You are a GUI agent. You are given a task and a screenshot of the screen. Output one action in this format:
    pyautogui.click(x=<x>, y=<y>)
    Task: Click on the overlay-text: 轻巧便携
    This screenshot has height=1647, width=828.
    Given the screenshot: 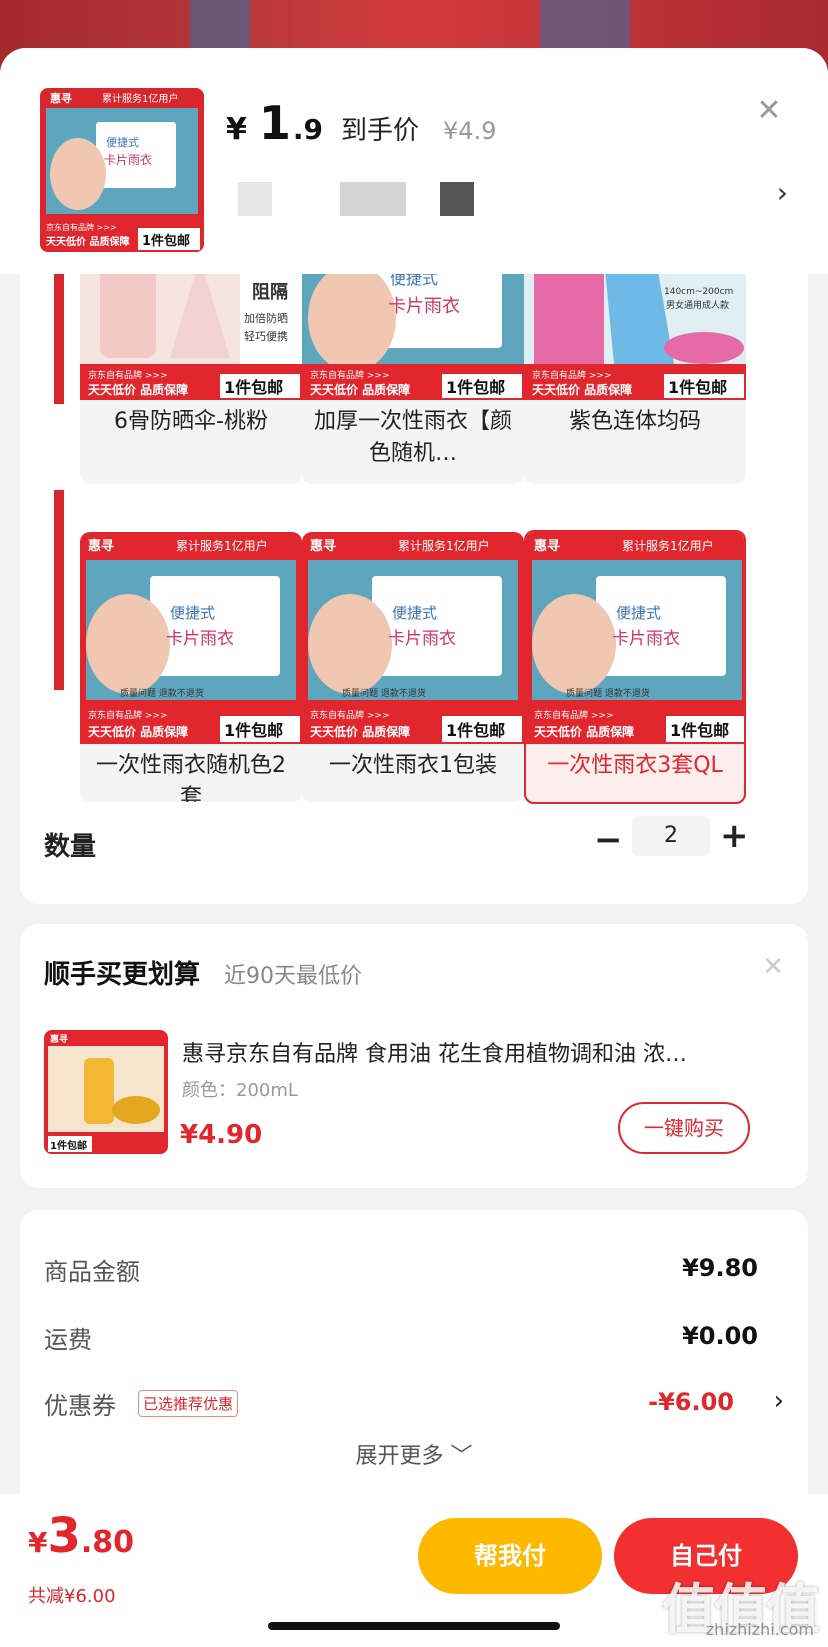 What is the action you would take?
    pyautogui.click(x=266, y=336)
    